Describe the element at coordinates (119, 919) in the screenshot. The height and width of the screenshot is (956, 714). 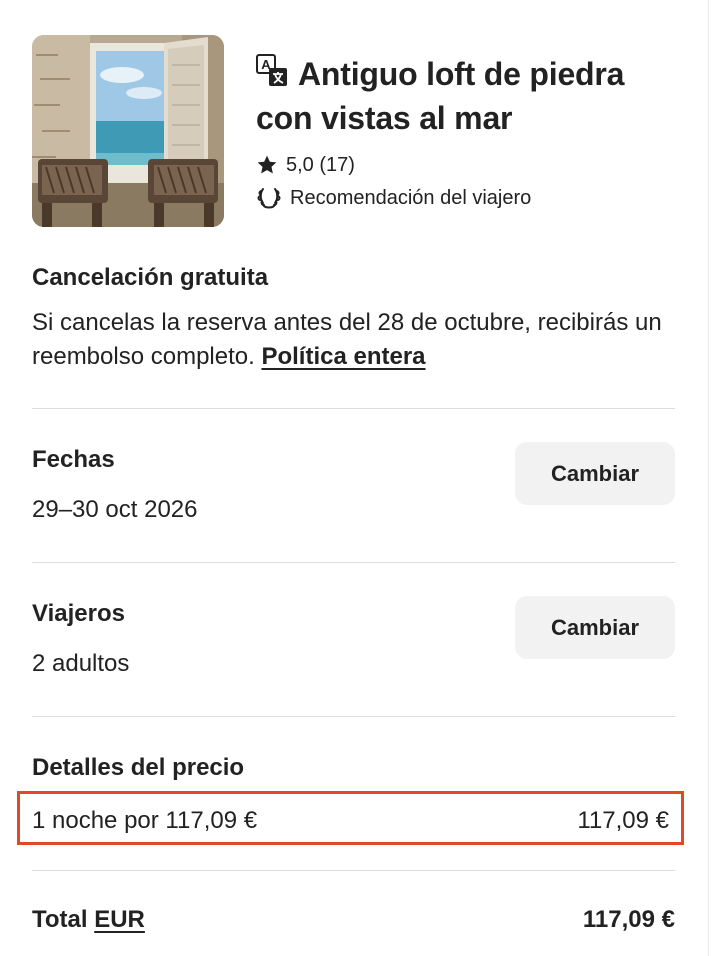
I see `currency-link: EUR` at that location.